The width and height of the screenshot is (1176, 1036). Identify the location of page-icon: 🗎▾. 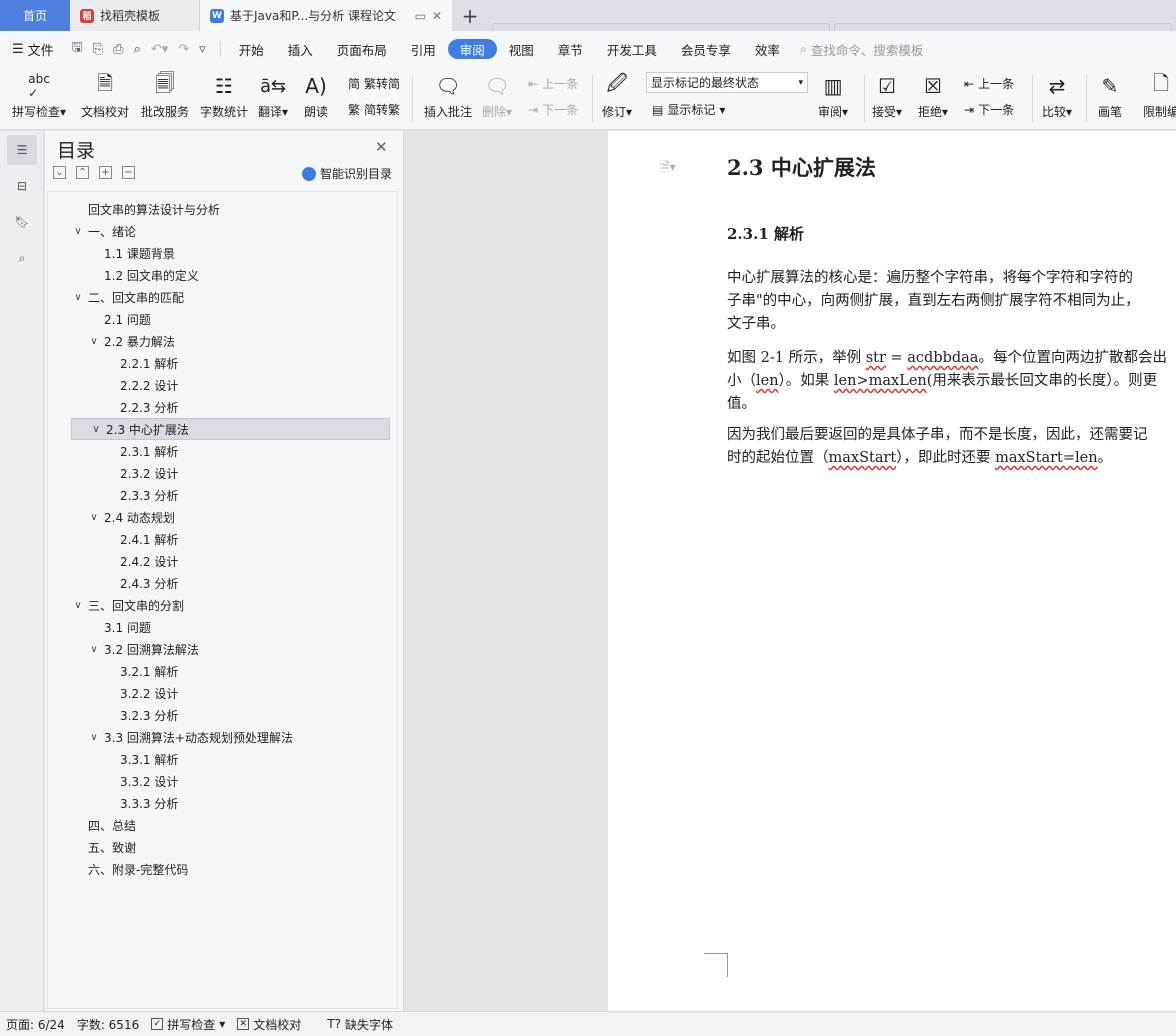
(668, 168).